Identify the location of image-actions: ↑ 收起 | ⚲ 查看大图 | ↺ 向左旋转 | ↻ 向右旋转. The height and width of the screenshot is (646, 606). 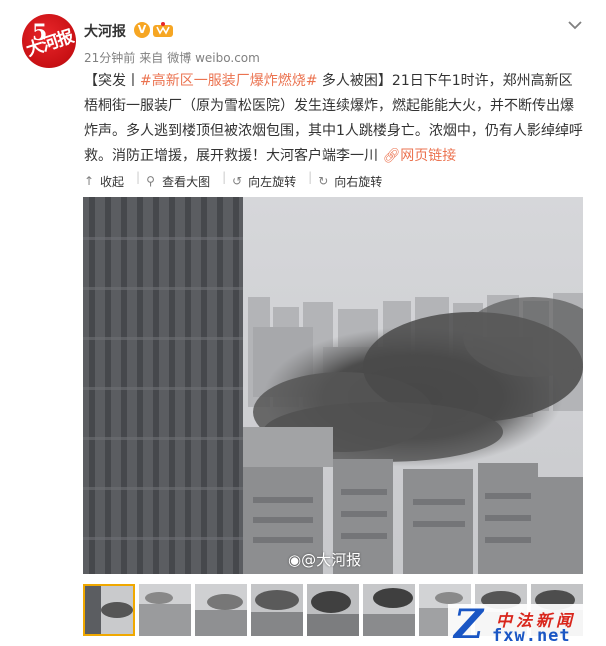
(239, 181).